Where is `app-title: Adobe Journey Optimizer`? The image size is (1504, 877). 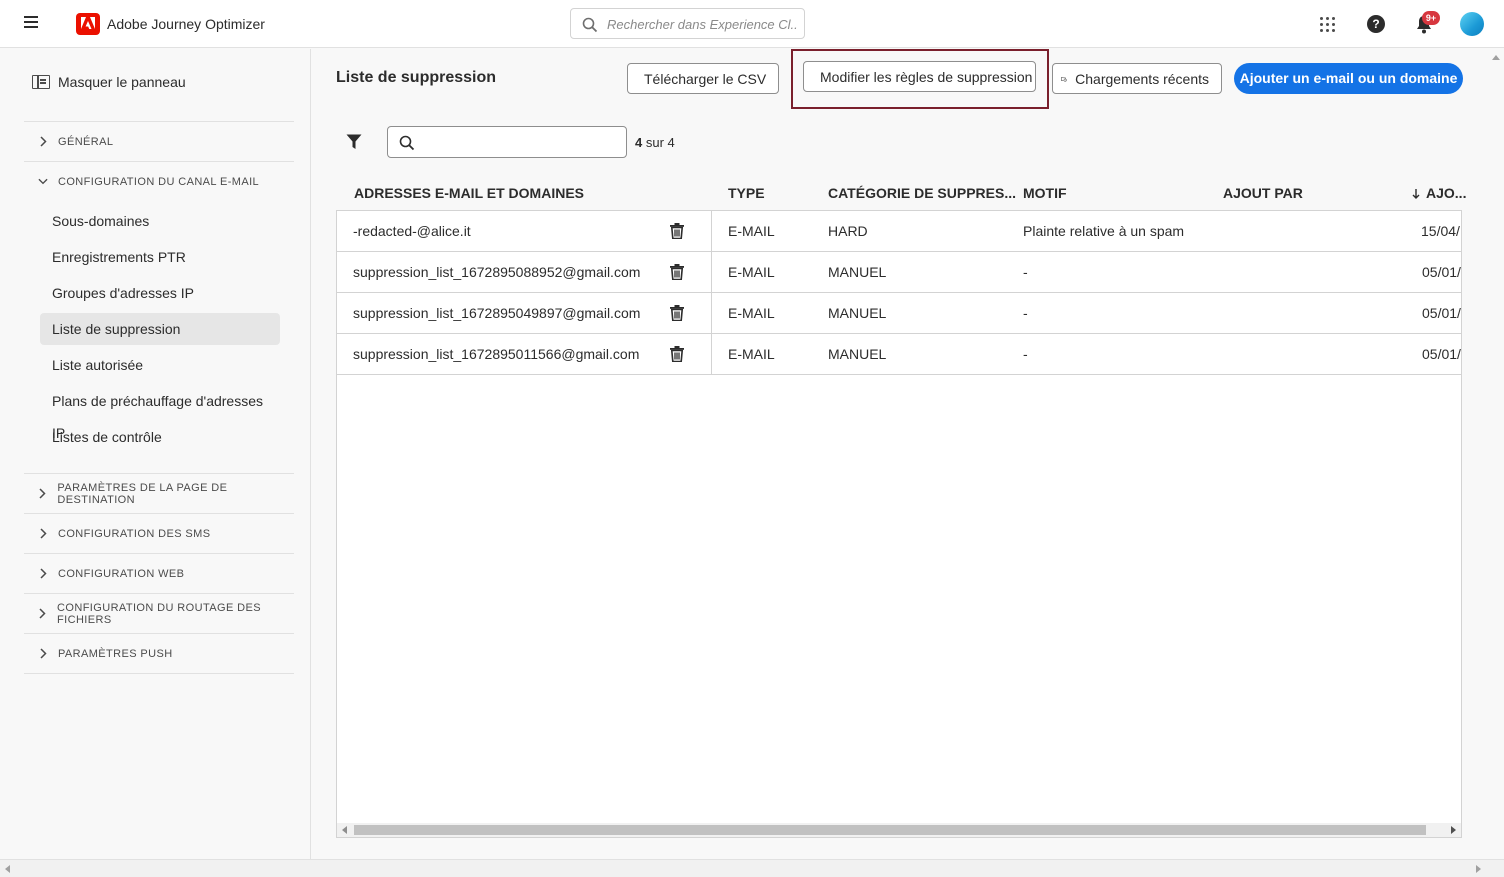
app-title: Adobe Journey Optimizer is located at coordinates (186, 24).